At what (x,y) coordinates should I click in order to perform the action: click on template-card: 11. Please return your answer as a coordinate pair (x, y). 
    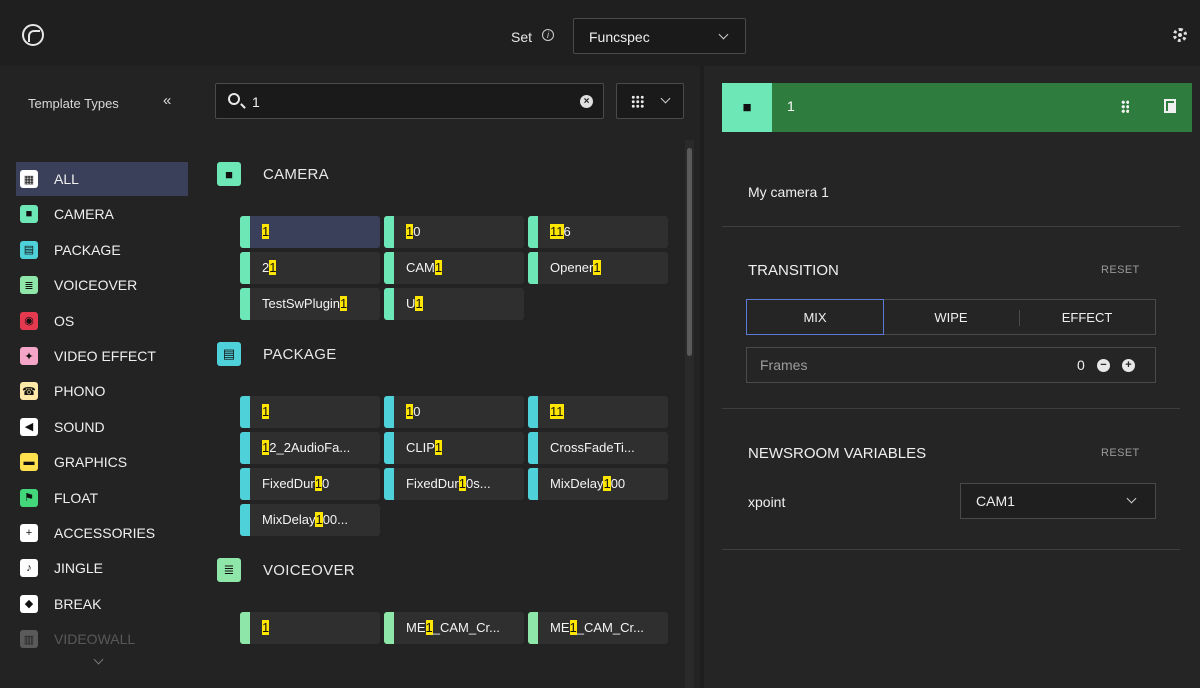
    Looking at the image, I should click on (598, 412).